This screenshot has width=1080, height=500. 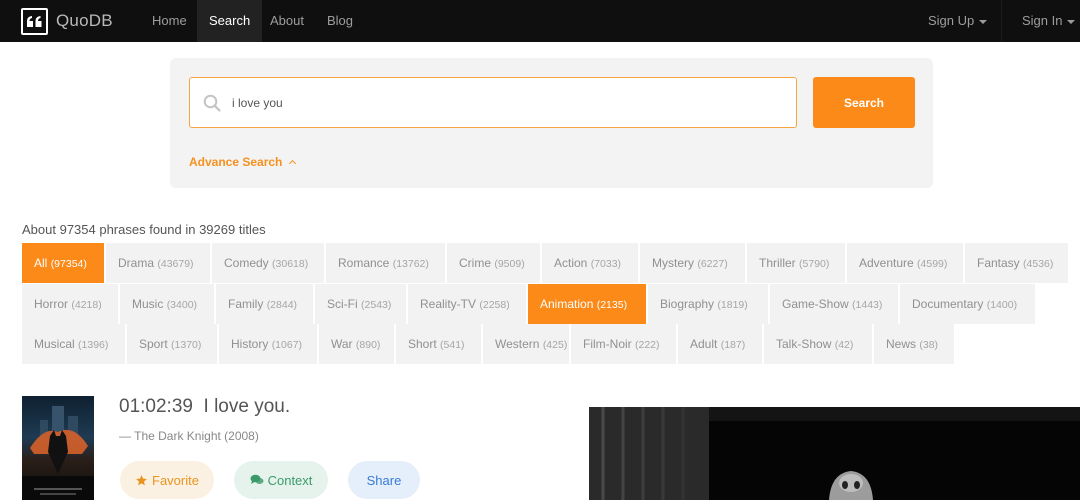 I want to click on genre-tab-talk-show: Talk-Show (42), so click(x=818, y=344).